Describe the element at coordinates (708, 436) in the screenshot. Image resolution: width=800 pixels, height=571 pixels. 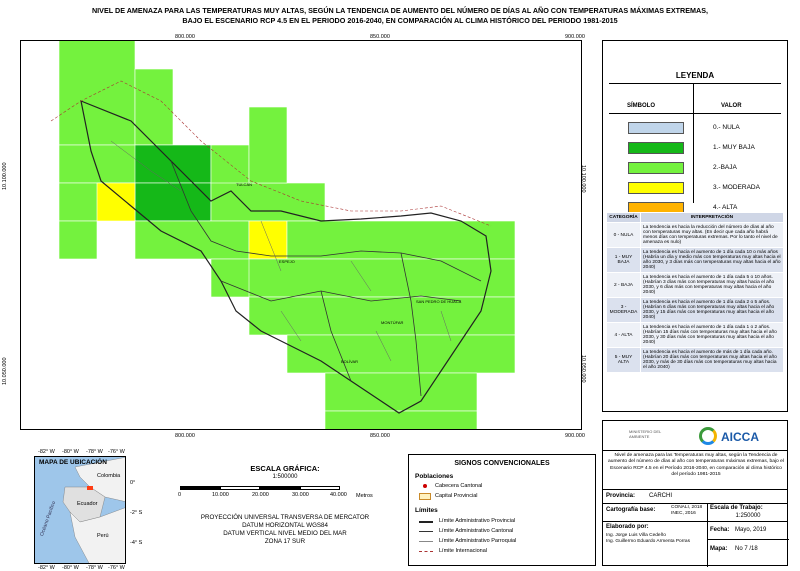
I see `aicca-logo-icon` at that location.